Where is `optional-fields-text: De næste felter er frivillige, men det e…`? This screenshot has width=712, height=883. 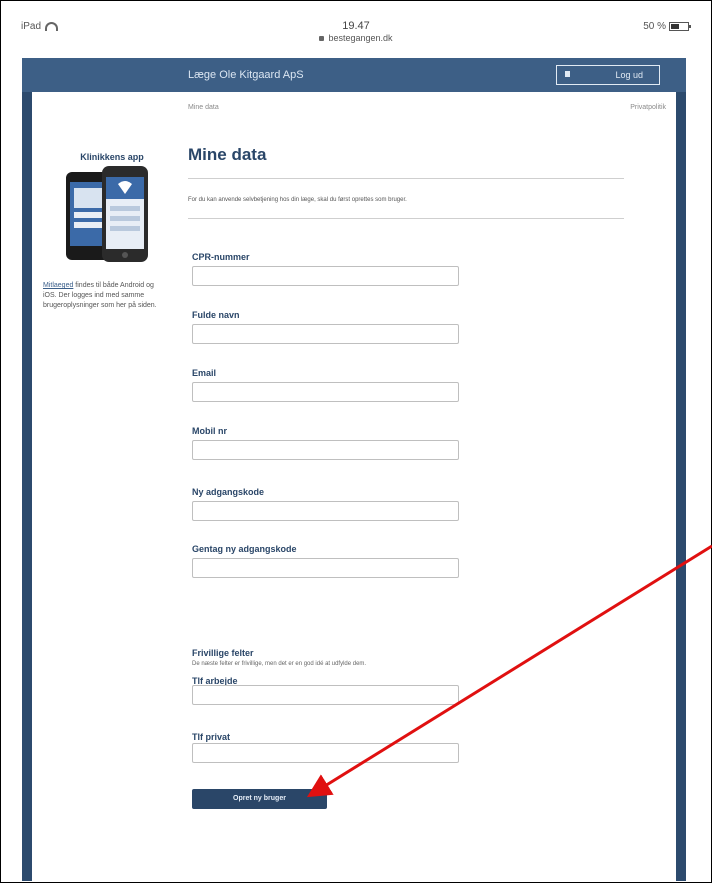 optional-fields-text: De næste felter er frivillige, men det e… is located at coordinates (279, 664).